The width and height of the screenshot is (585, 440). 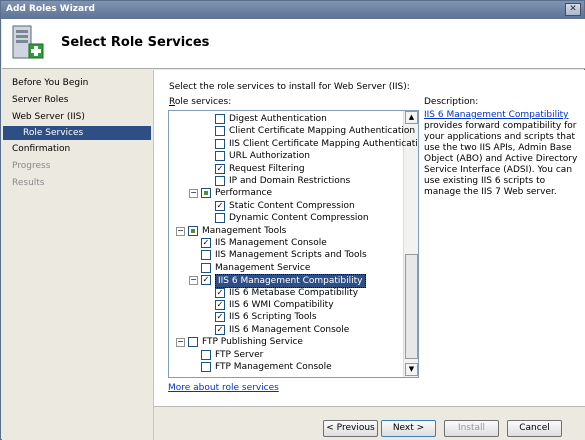 I want to click on tree-row: ✓ Request Filtering, so click(x=286, y=169).